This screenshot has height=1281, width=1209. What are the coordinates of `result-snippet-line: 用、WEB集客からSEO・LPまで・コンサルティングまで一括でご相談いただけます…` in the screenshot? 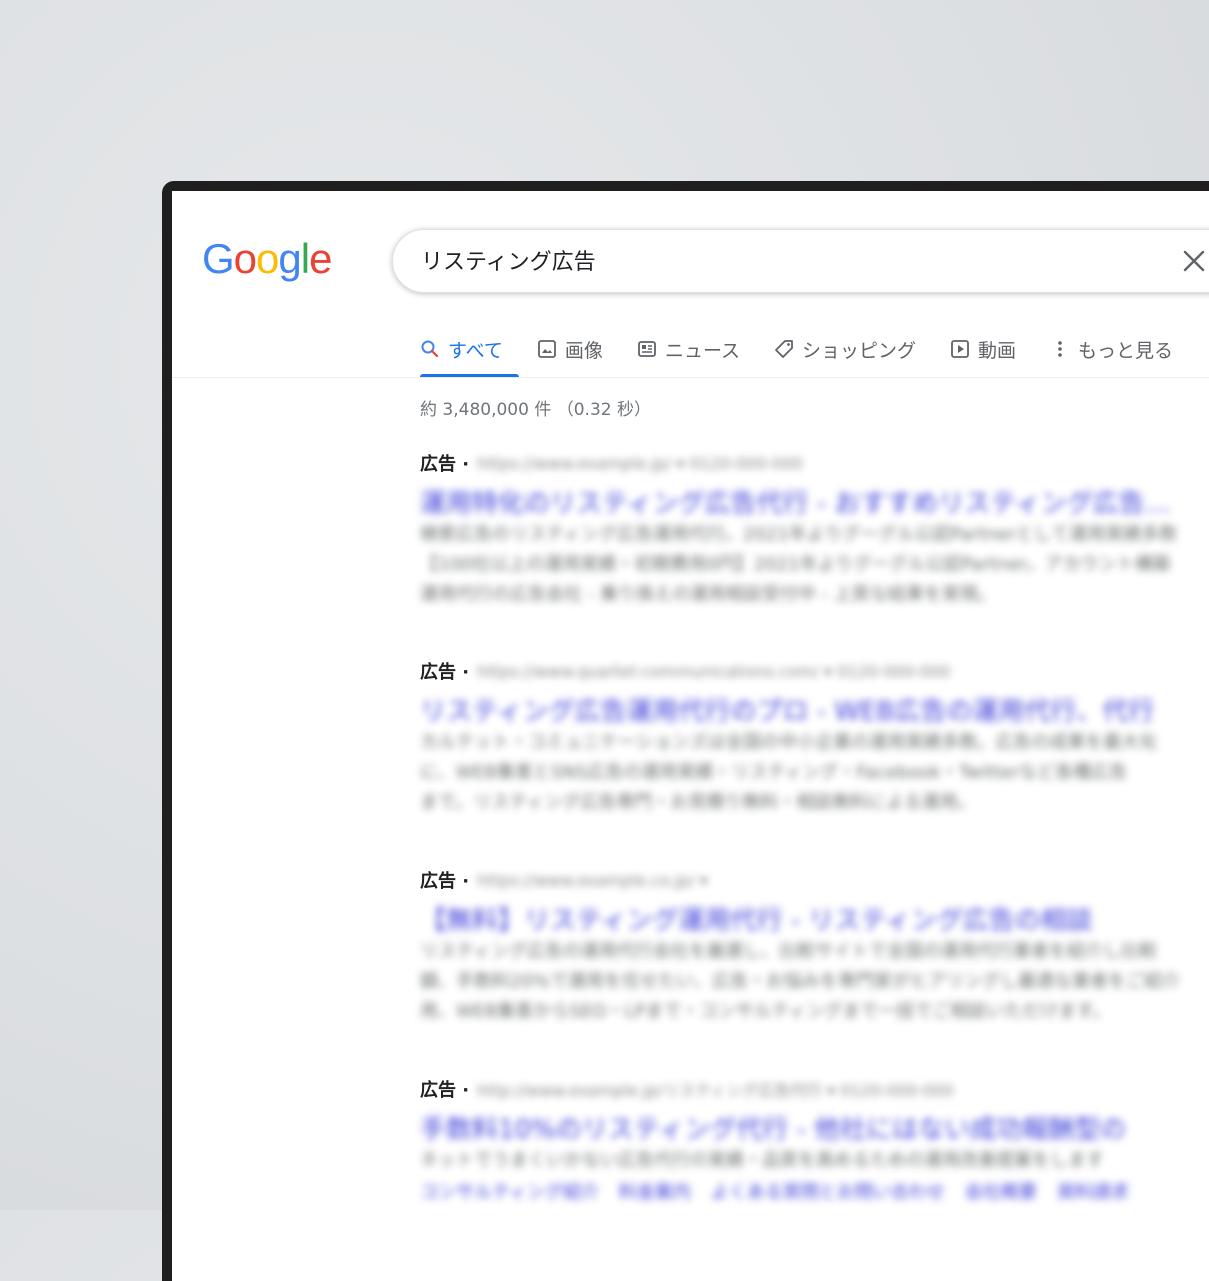 It's located at (765, 1011).